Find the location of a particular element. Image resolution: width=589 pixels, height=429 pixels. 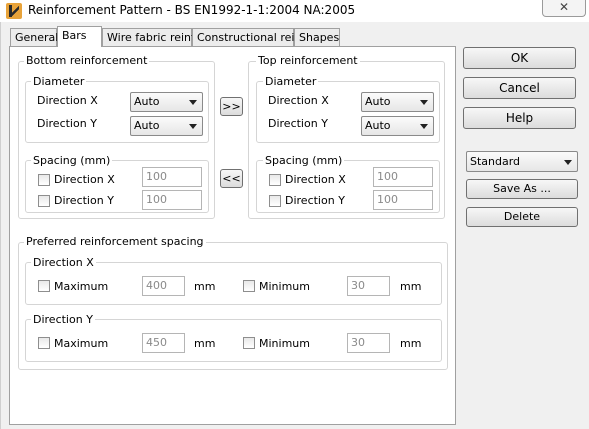

preferred-y-min-input: 30 is located at coordinates (368, 343).